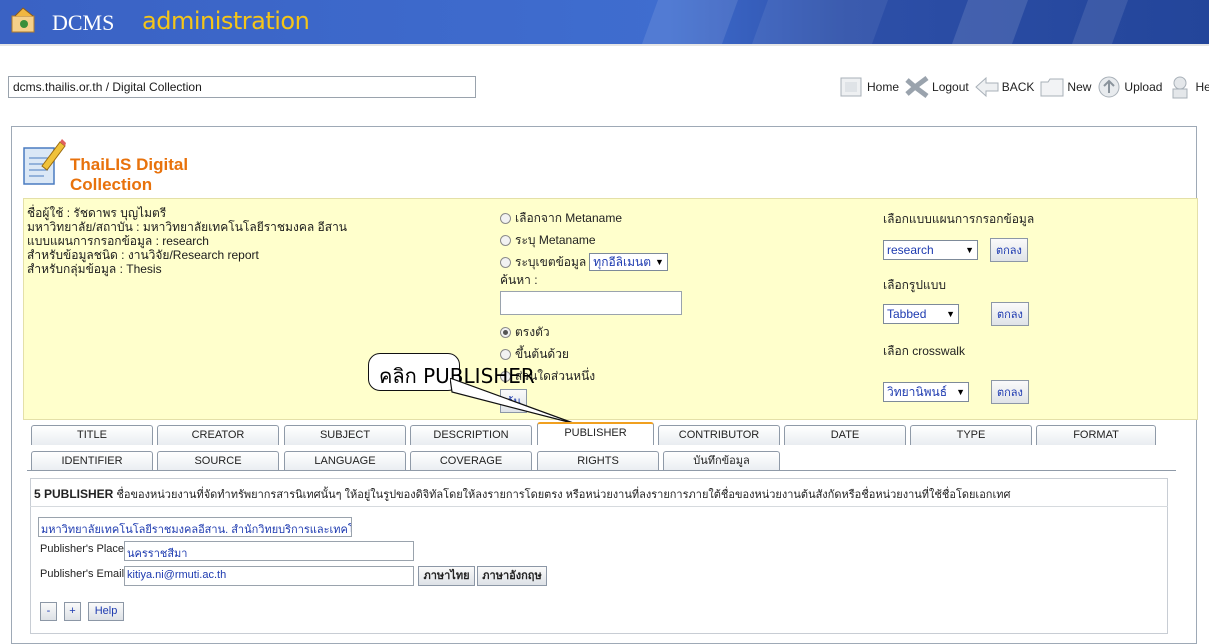 Image resolution: width=1209 pixels, height=644 pixels. I want to click on radio-metaname: เลือกจาก Metaname, so click(591, 218).